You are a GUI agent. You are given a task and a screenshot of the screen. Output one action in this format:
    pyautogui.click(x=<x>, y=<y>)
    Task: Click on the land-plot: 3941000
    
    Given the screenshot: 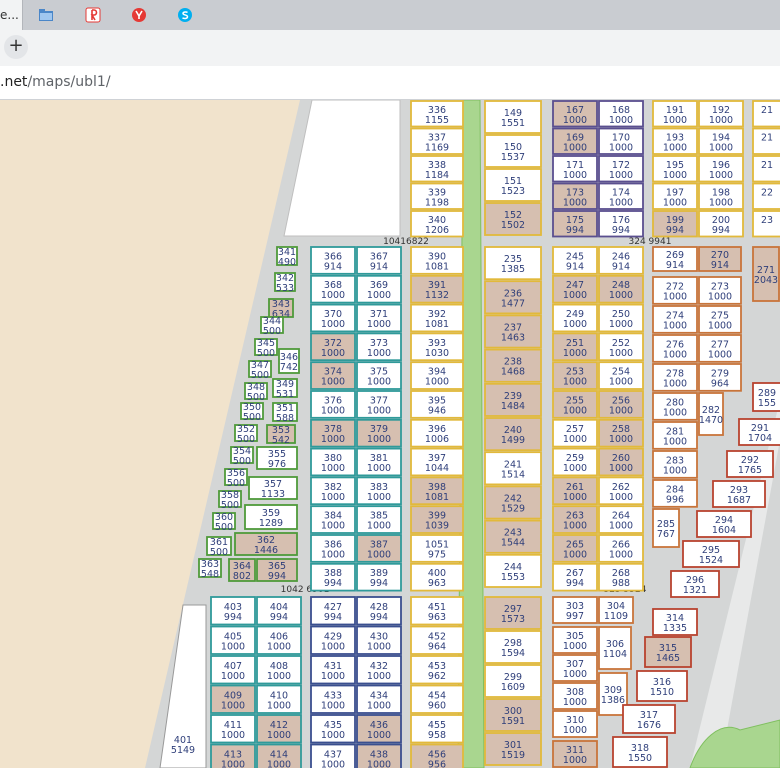 What is the action you would take?
    pyautogui.click(x=437, y=375)
    